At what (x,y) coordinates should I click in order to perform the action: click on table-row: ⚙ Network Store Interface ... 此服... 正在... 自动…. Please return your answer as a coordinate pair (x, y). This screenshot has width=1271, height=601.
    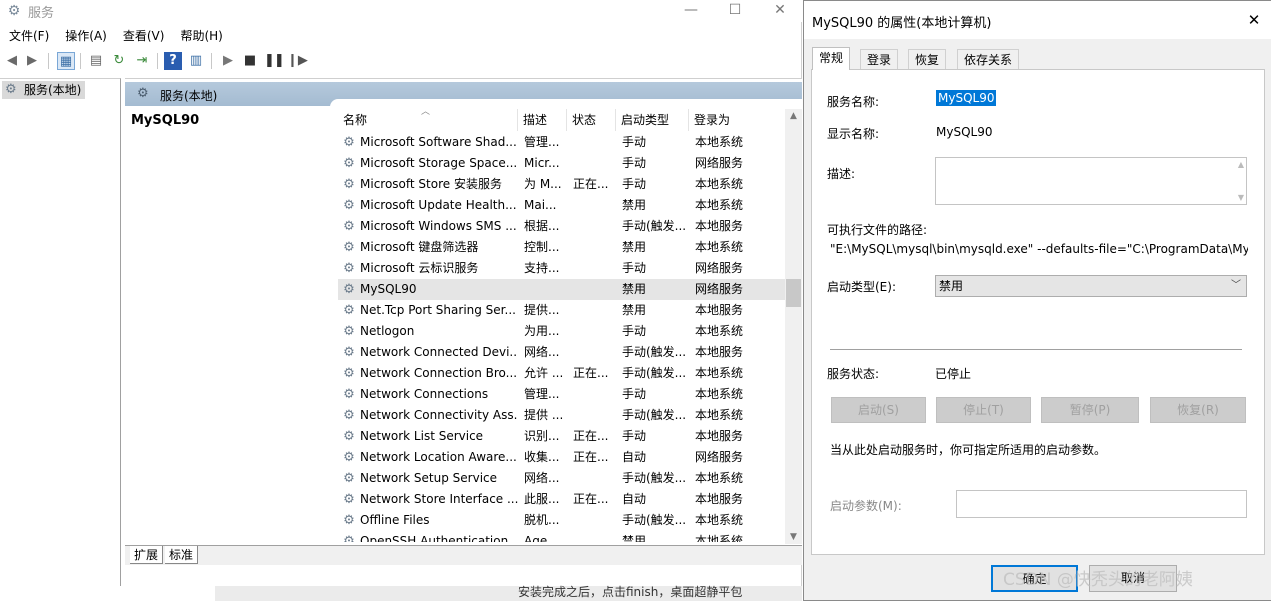
    Looking at the image, I should click on (563, 499).